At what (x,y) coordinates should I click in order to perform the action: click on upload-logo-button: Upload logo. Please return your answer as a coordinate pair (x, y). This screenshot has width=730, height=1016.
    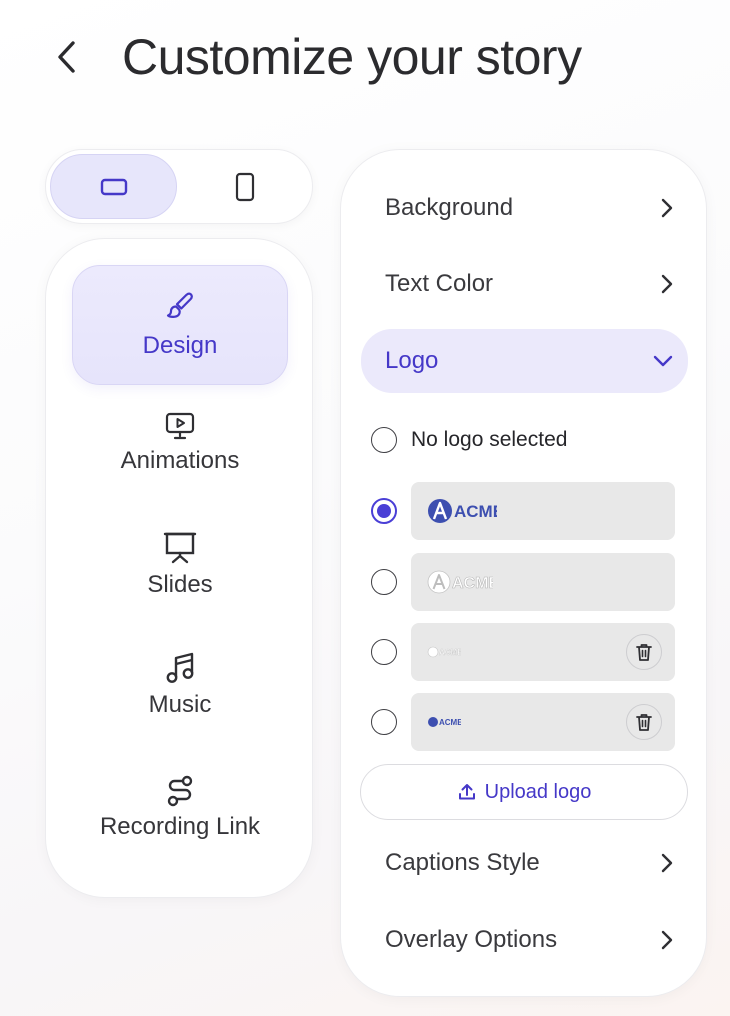
    Looking at the image, I should click on (524, 792).